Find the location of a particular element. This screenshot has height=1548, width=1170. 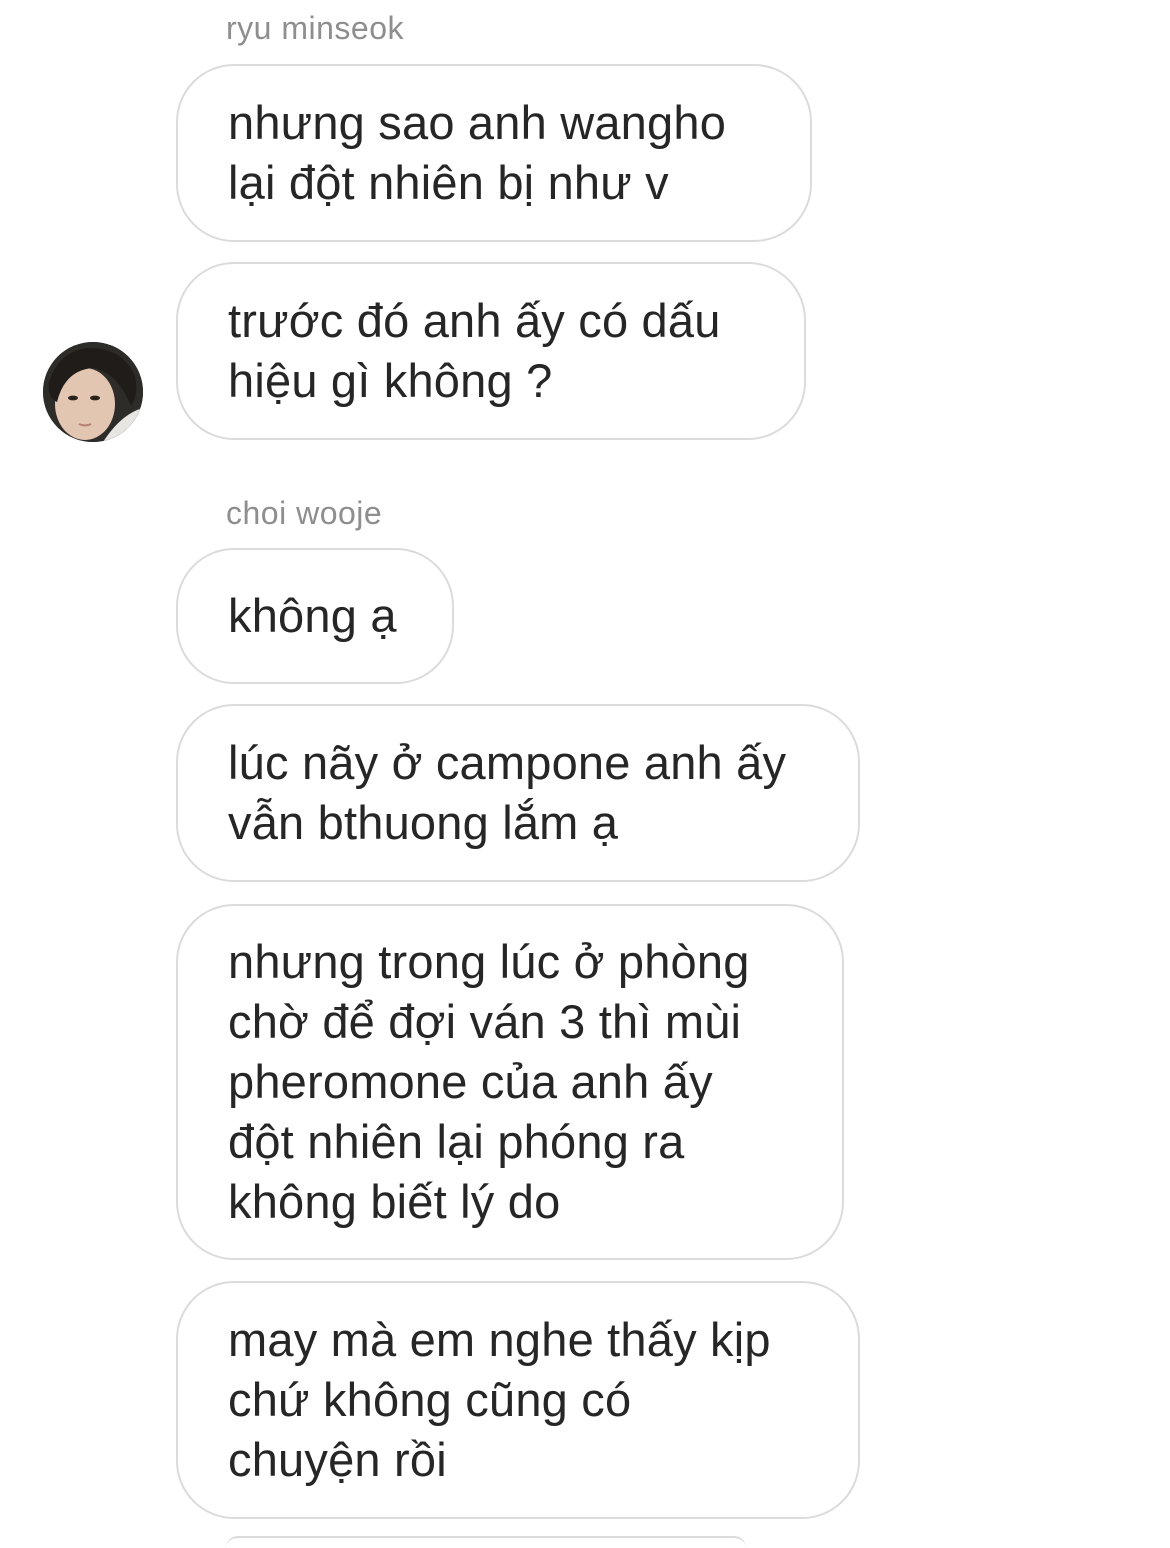

message-bubble: không ạ is located at coordinates (315, 616).